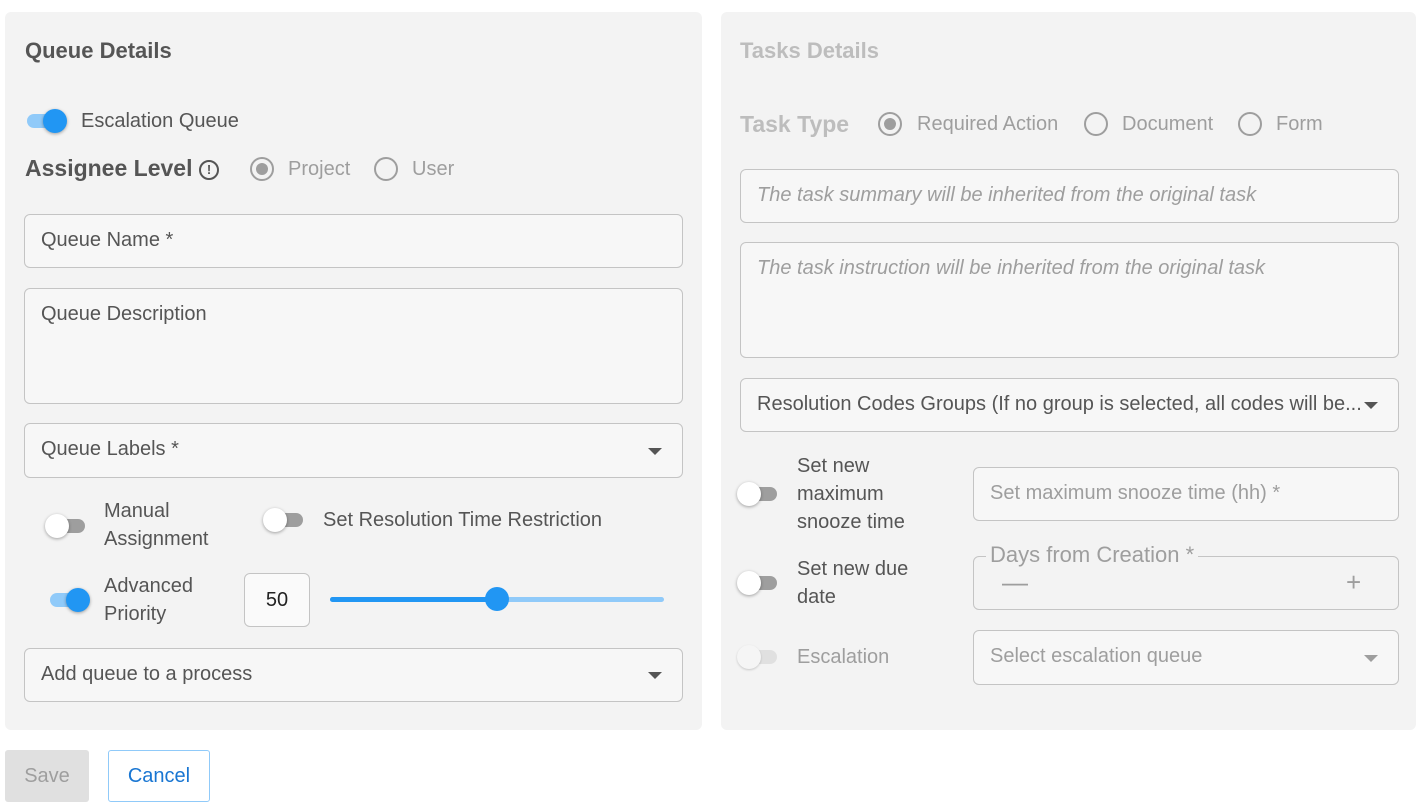  I want to click on manual-assignment-label: Manual Assignment, so click(156, 525).